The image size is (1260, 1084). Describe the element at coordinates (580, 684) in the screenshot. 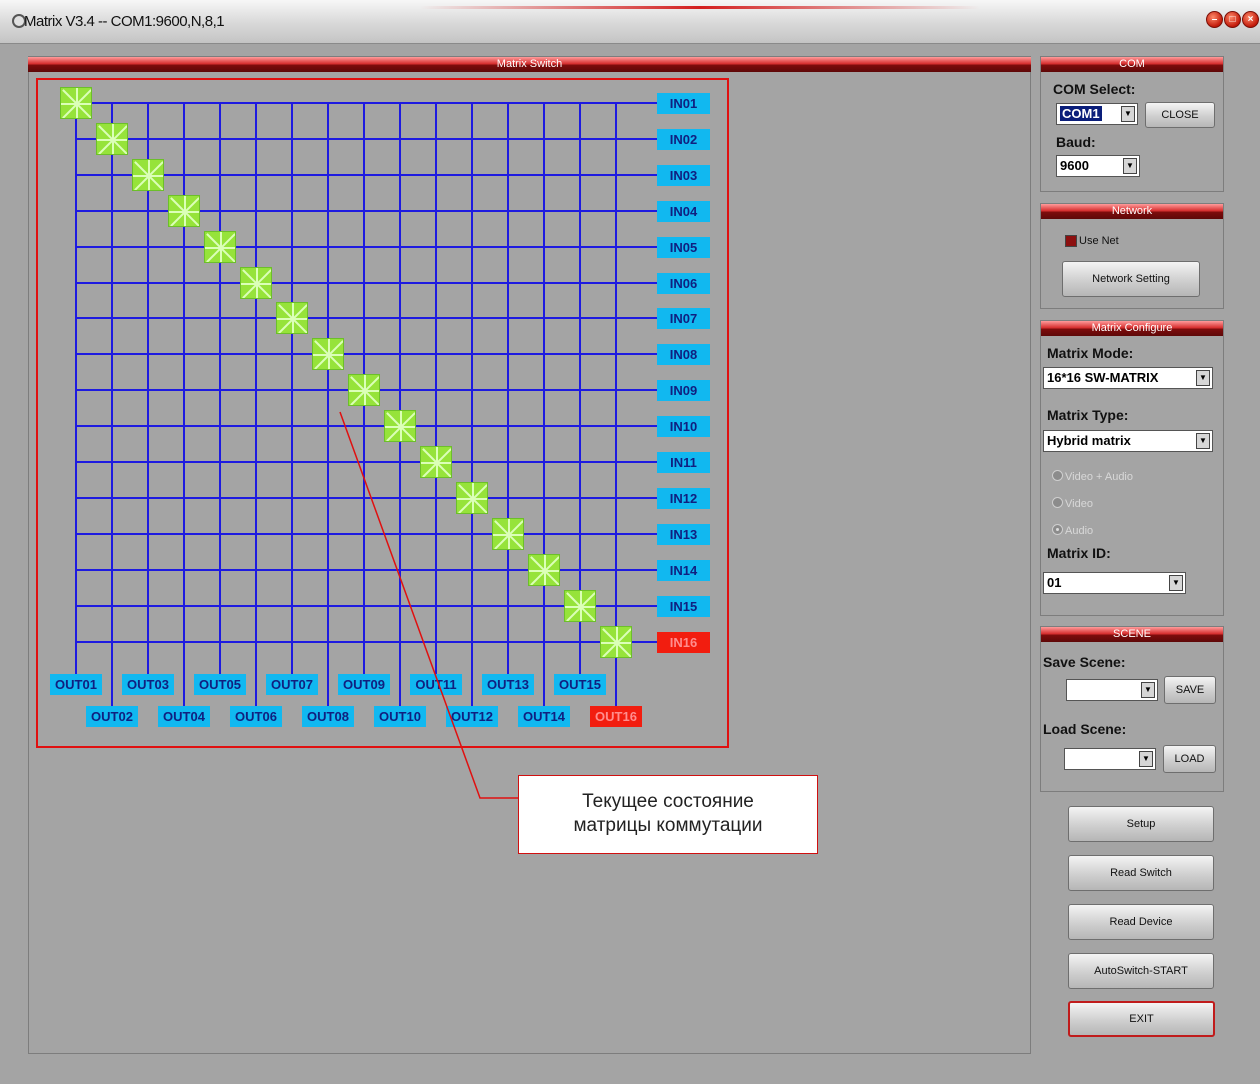

I see `output-label-out15: OUT15` at that location.